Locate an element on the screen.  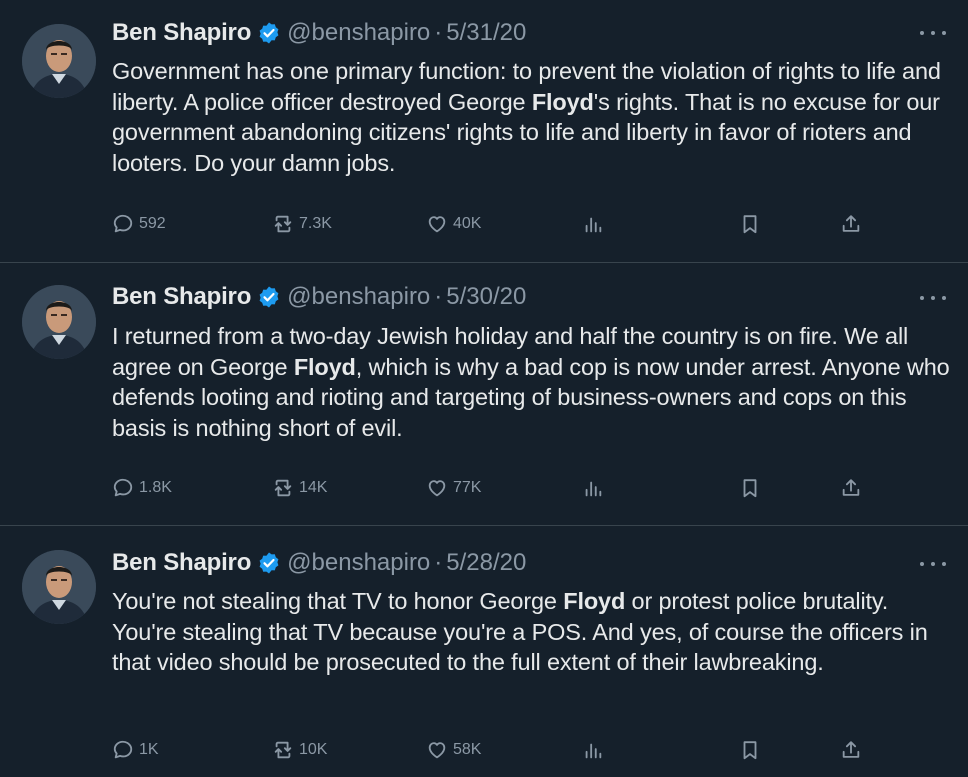
retweet-button: 7.3K is located at coordinates (302, 224).